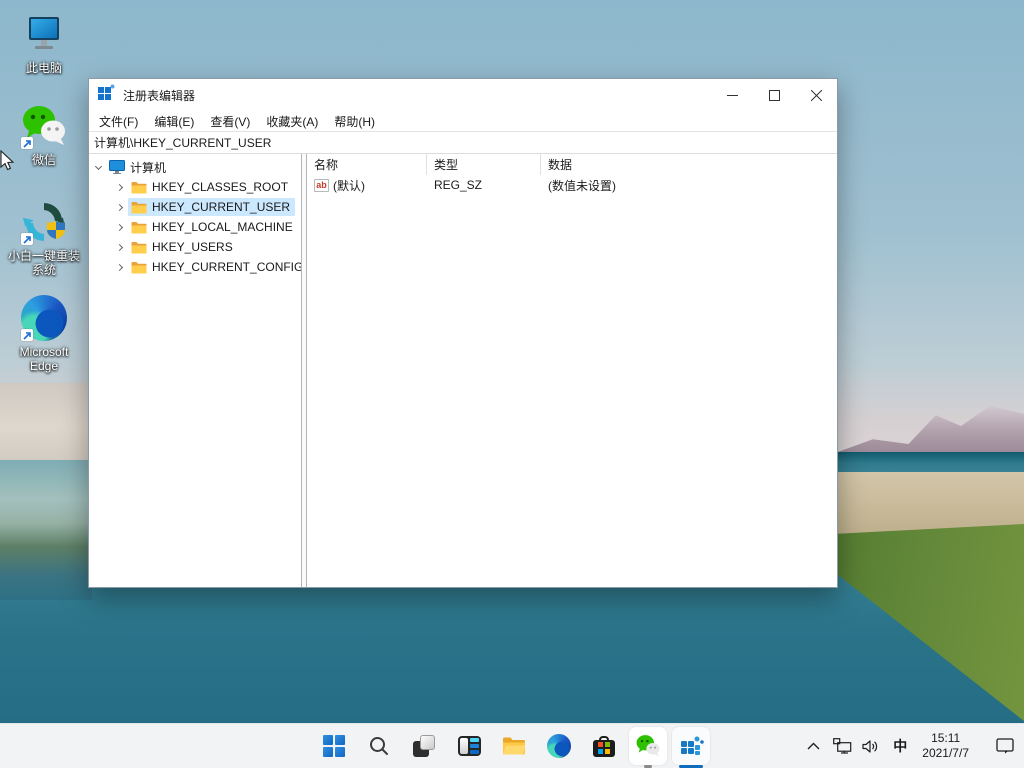 This screenshot has height=768, width=1024. Describe the element at coordinates (774, 95) in the screenshot. I see `maximize-button` at that location.